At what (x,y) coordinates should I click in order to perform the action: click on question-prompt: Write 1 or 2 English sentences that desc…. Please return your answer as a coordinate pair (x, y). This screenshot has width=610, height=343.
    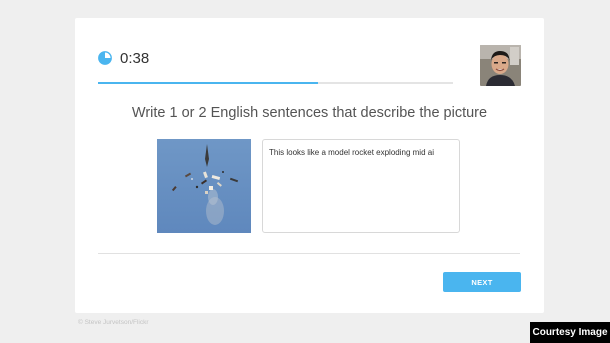
    Looking at the image, I should click on (309, 113).